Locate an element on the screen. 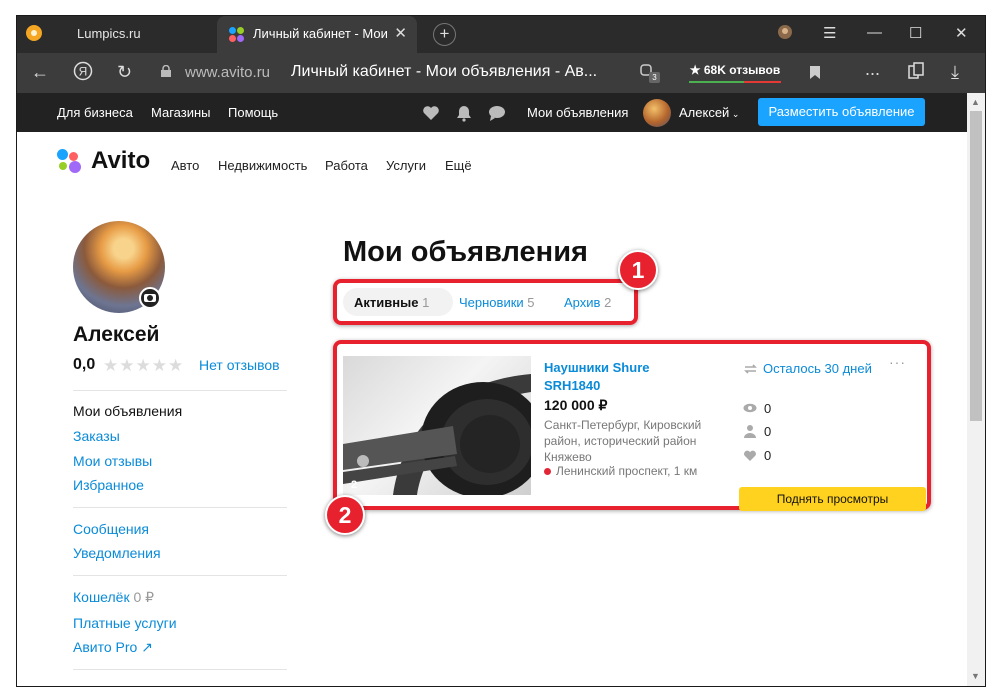 This screenshot has width=1000, height=700. metro-label: Ленинский проспект, 1 км is located at coordinates (627, 471).